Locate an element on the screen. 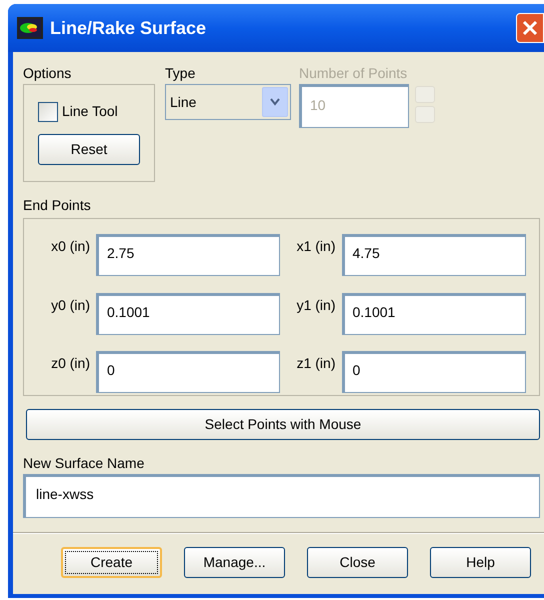 The height and width of the screenshot is (600, 544). select-points-button: Select Points with Mouse is located at coordinates (283, 424).